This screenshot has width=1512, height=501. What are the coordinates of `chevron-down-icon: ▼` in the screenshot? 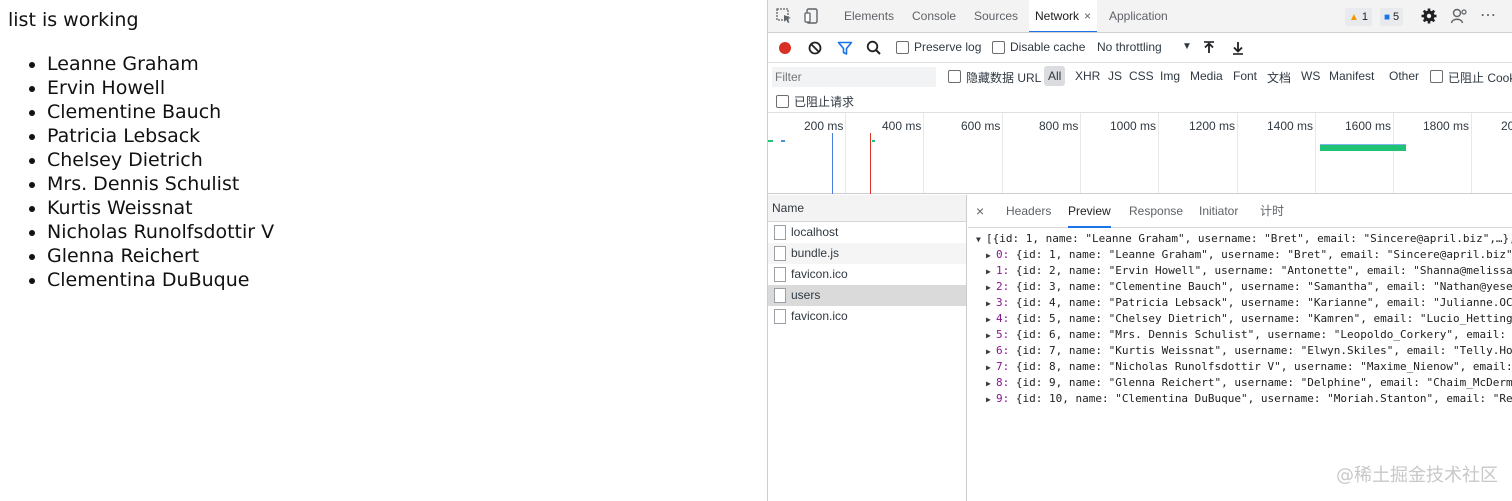 It's located at (1187, 46).